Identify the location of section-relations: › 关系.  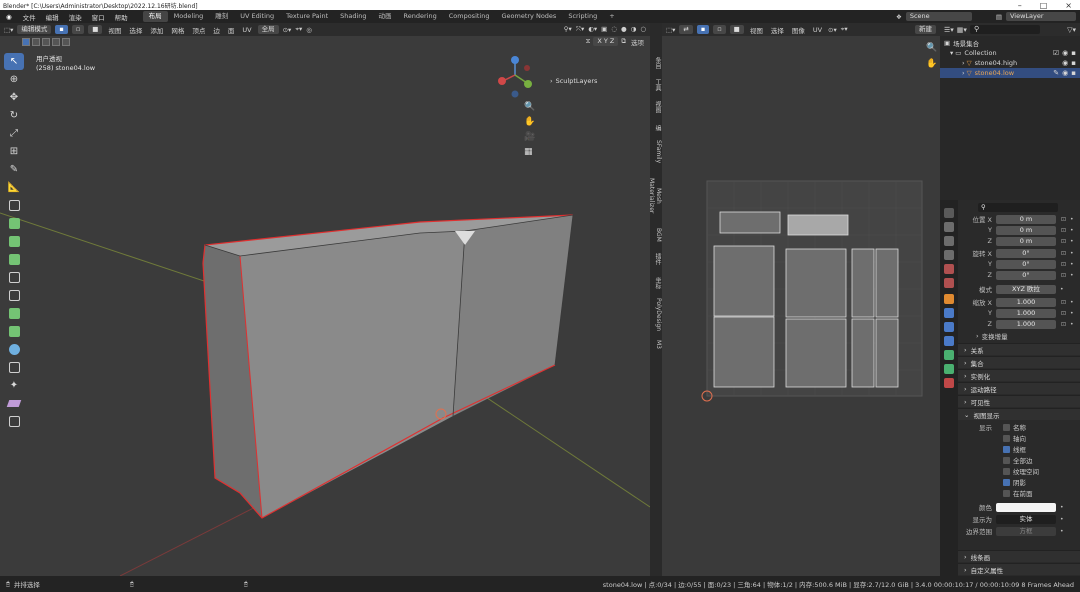
(1019, 349).